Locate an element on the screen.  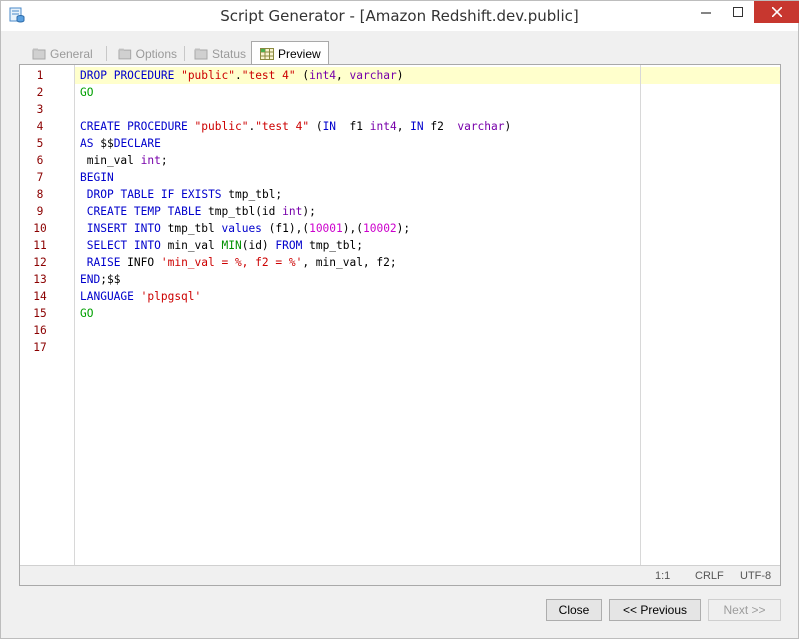
code-line: LANGUAGE 'plpgsql' is located at coordinates (141, 296).